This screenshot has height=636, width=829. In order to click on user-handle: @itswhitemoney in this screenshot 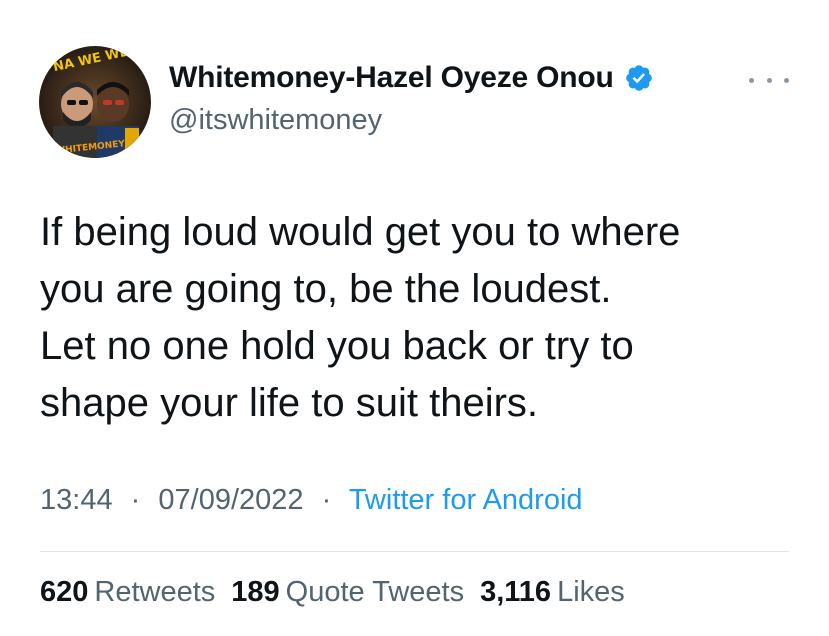, I will do `click(411, 120)`.